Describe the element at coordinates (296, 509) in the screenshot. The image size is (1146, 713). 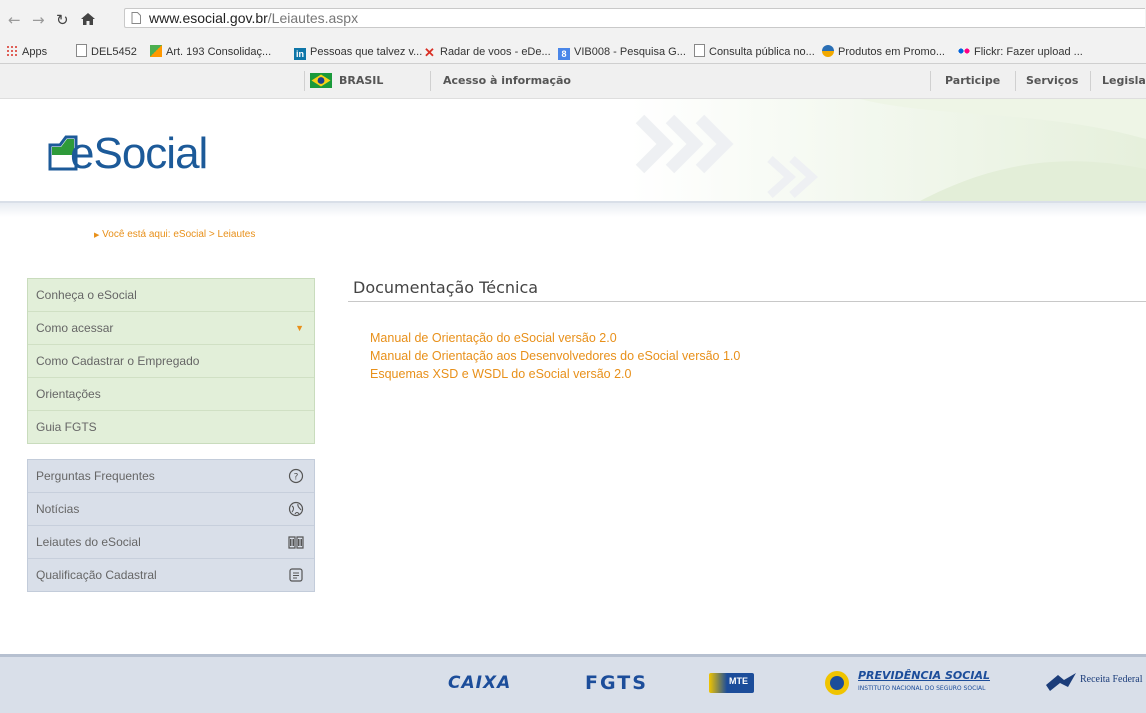
I see `globe-icon` at that location.